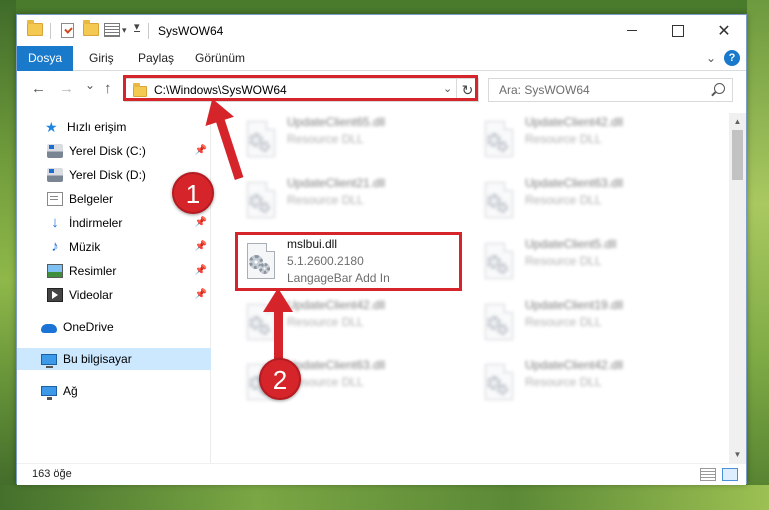  What do you see at coordinates (101, 58) in the screenshot?
I see `tab-home: Giriş` at bounding box center [101, 58].